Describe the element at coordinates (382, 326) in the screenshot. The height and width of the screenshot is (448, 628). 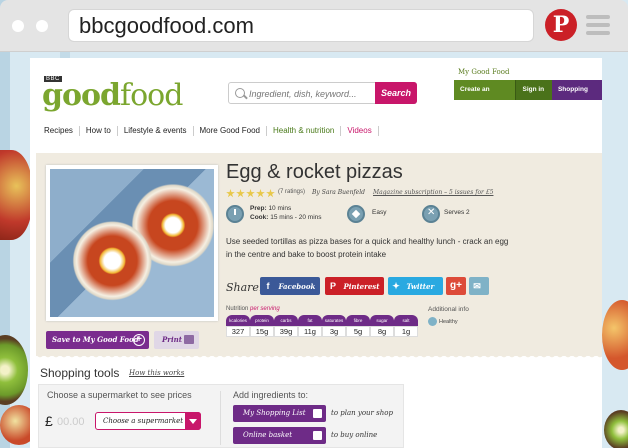
I see `nutrition-item: sugar 8g` at that location.